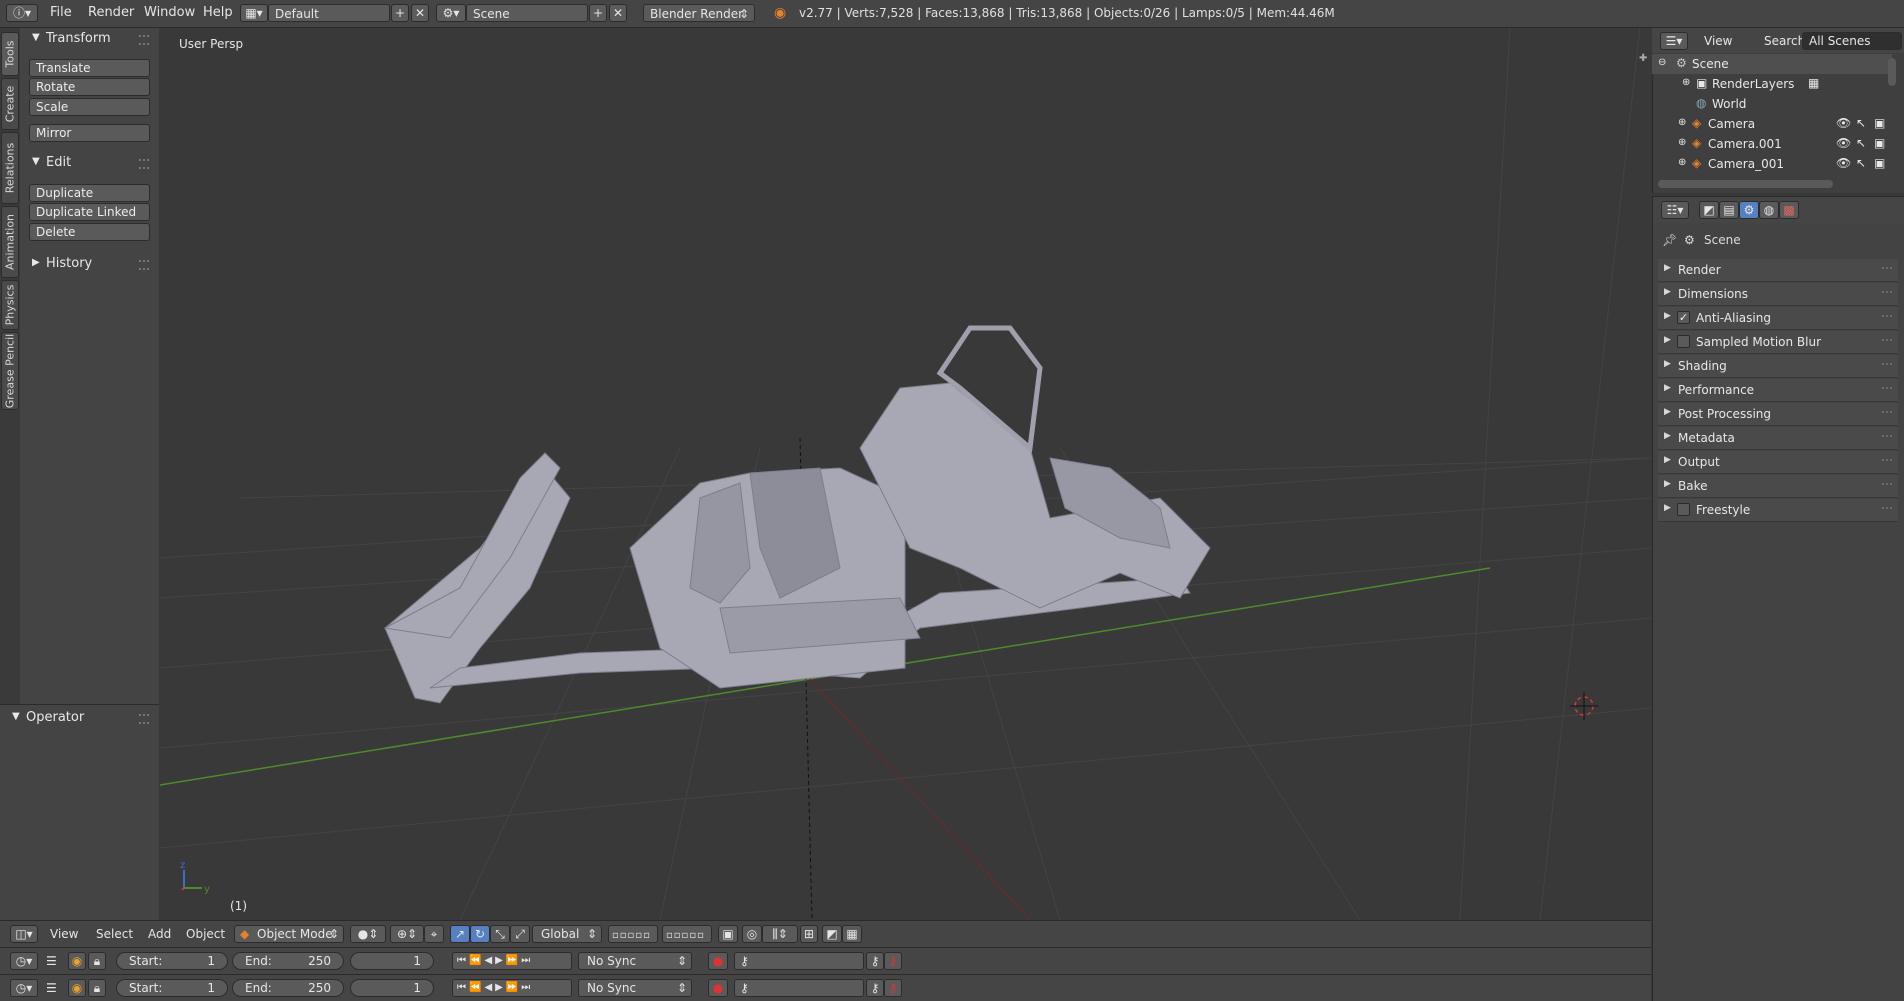 The height and width of the screenshot is (1001, 1904). I want to click on viewport-shading-select: ●⇕, so click(368, 934).